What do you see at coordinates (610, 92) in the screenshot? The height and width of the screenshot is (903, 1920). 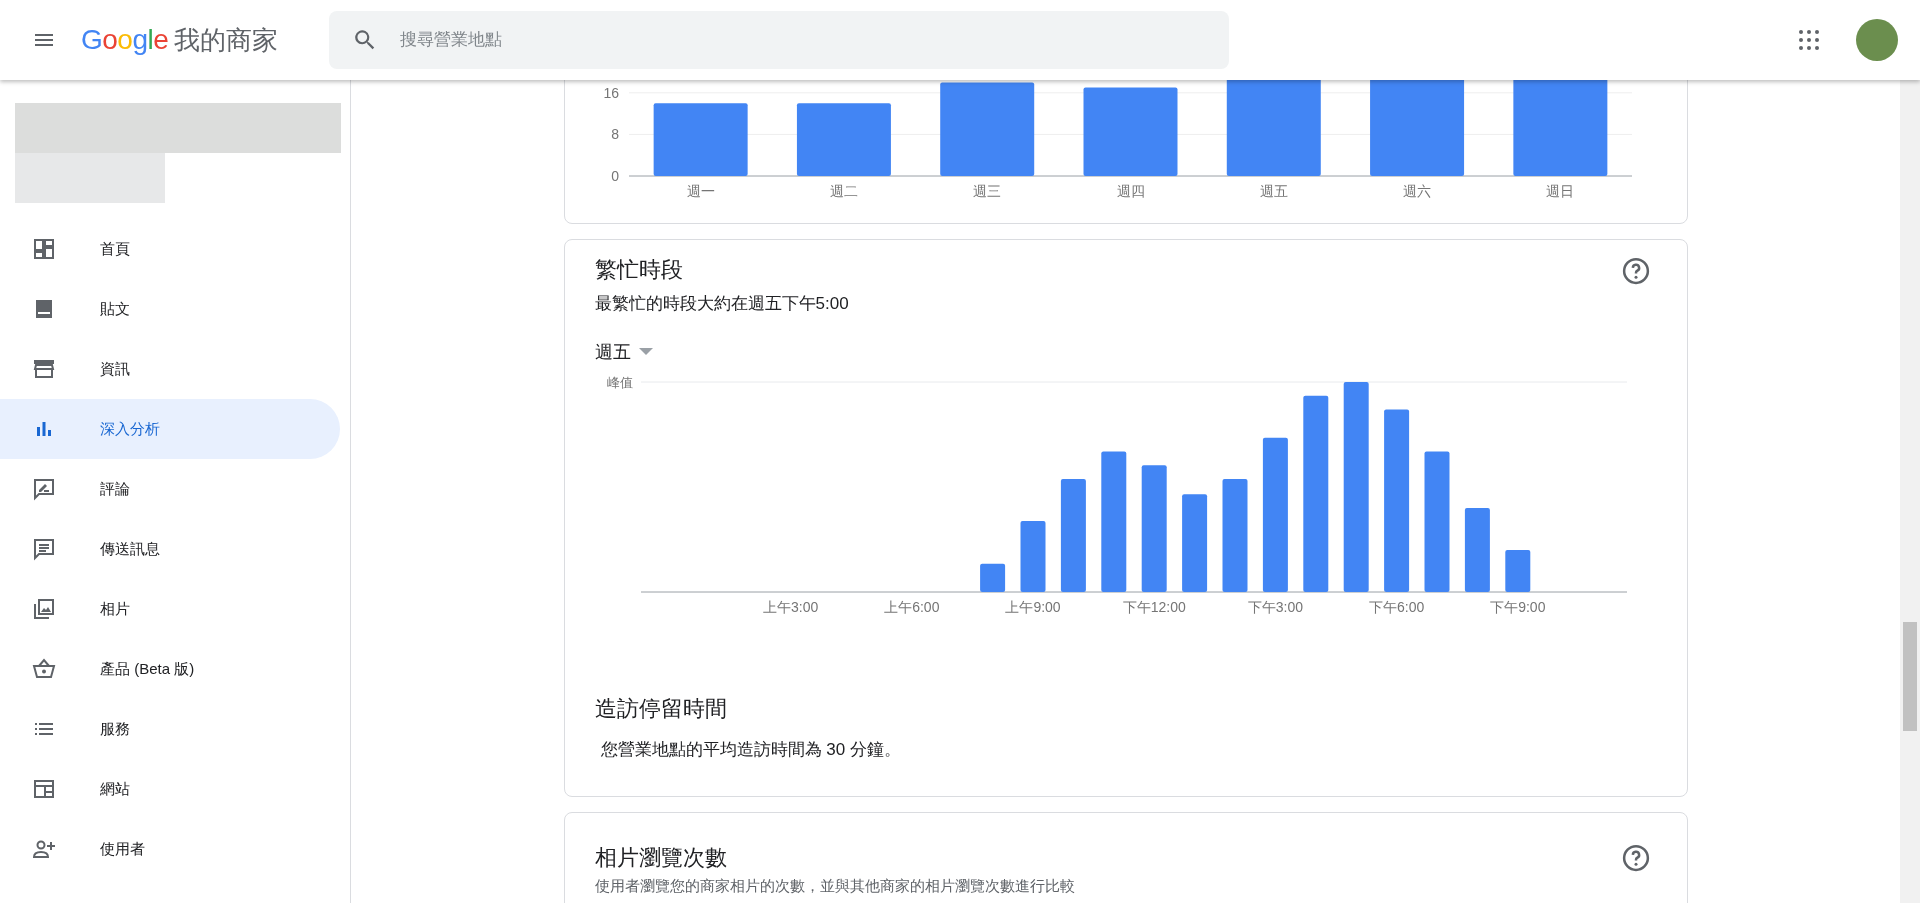 I see `axis-tick-label: 16` at bounding box center [610, 92].